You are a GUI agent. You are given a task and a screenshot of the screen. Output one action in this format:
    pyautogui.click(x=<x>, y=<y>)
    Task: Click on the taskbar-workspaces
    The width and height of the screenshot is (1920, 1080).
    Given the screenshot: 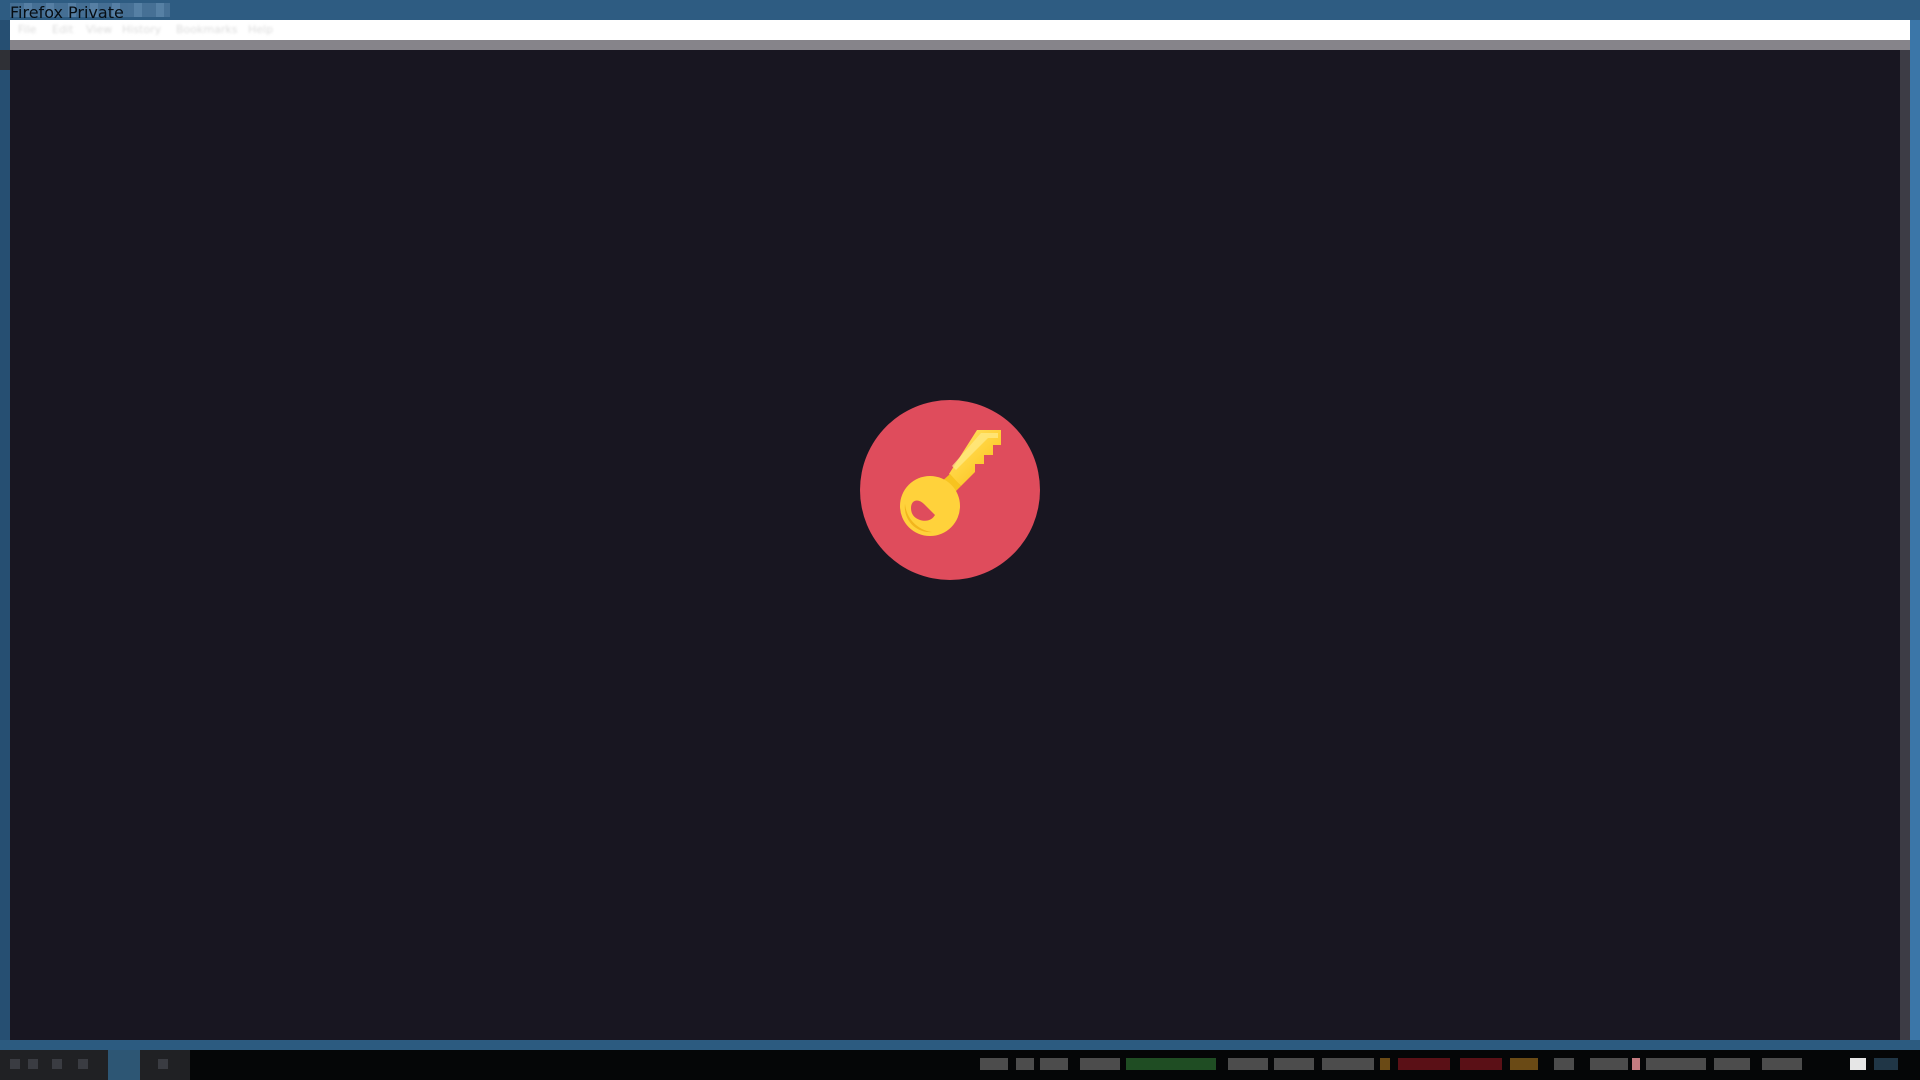 What is the action you would take?
    pyautogui.click(x=95, y=1065)
    